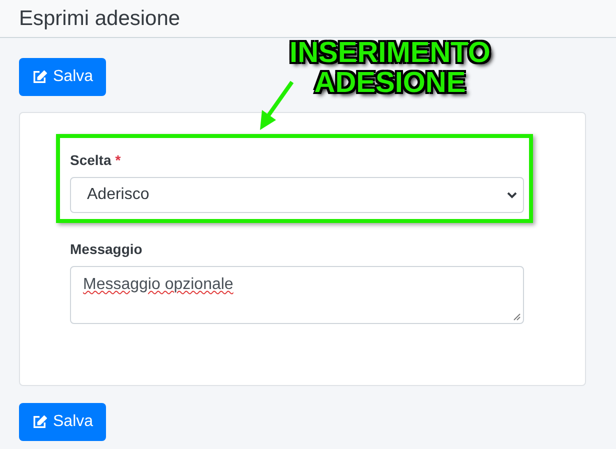  What do you see at coordinates (390, 83) in the screenshot?
I see `annotation-text: ADESIONE` at bounding box center [390, 83].